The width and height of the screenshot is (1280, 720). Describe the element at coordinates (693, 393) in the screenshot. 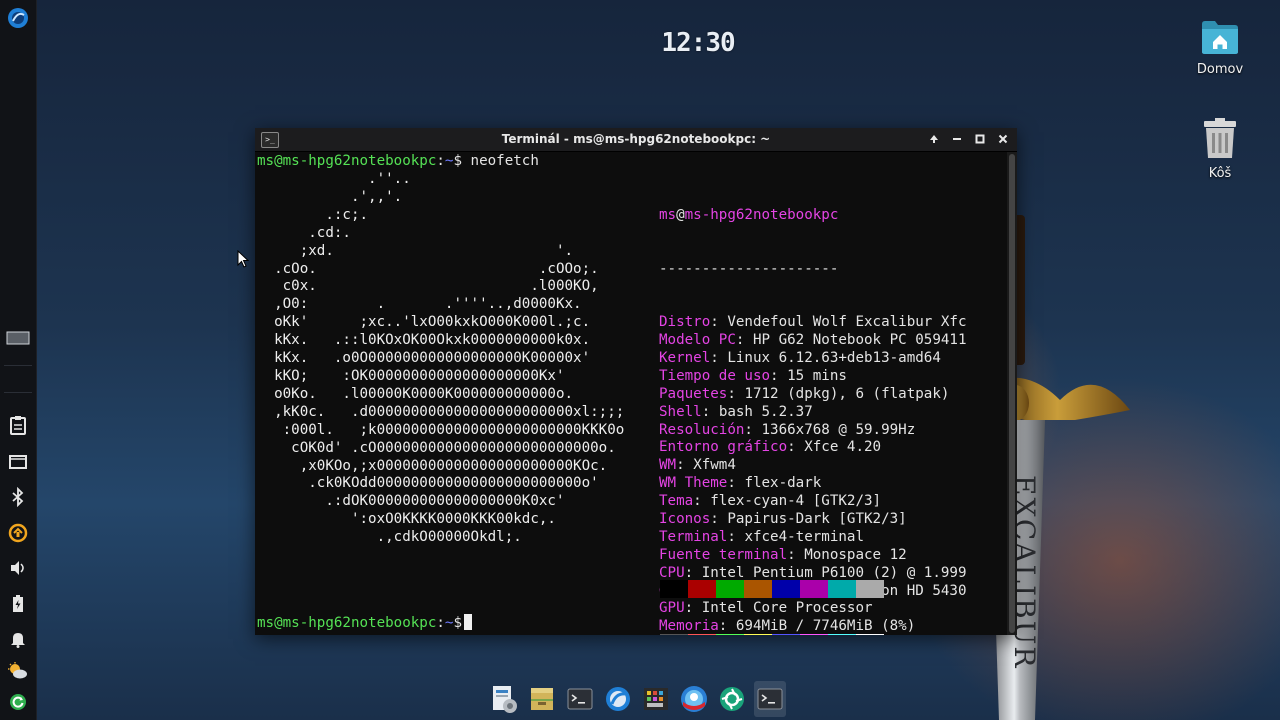

I see `info-key: Paquetes` at that location.